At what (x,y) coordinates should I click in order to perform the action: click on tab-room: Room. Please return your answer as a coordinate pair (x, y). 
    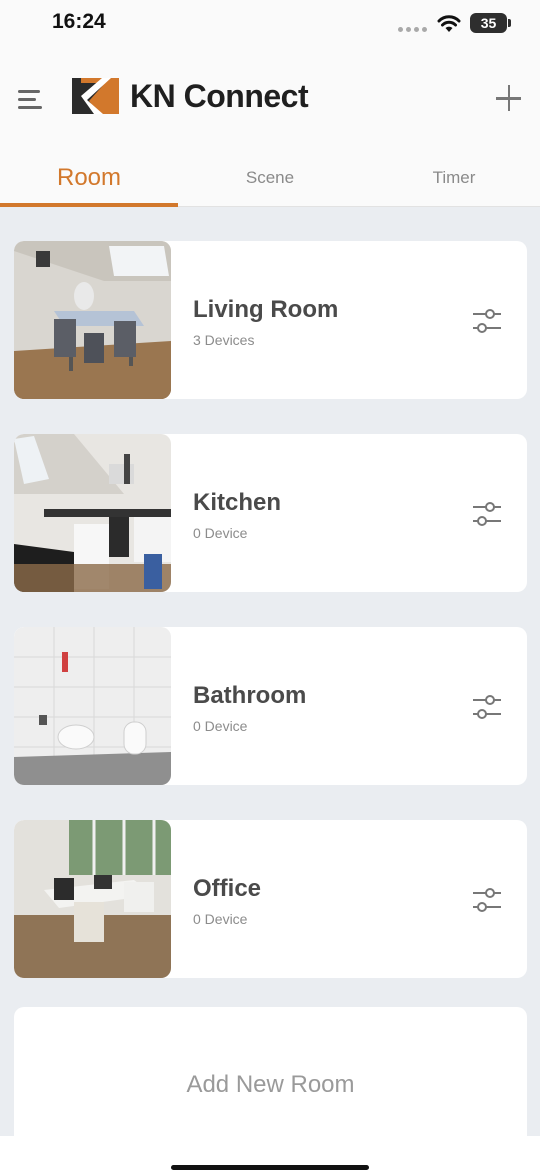
    Looking at the image, I should click on (89, 177).